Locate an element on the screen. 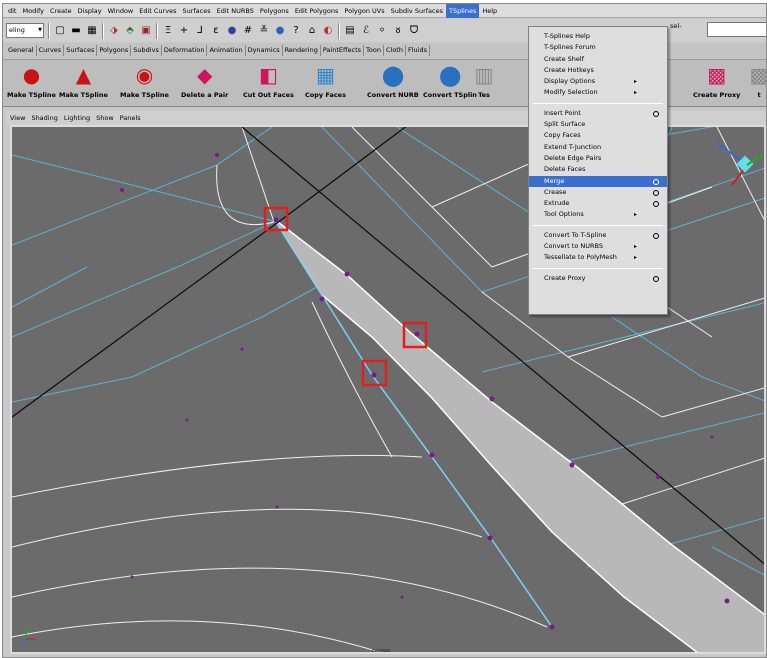 This screenshot has height=658, width=767. shelf-button-3: ◆ Delete a Pair is located at coordinates (204, 84).